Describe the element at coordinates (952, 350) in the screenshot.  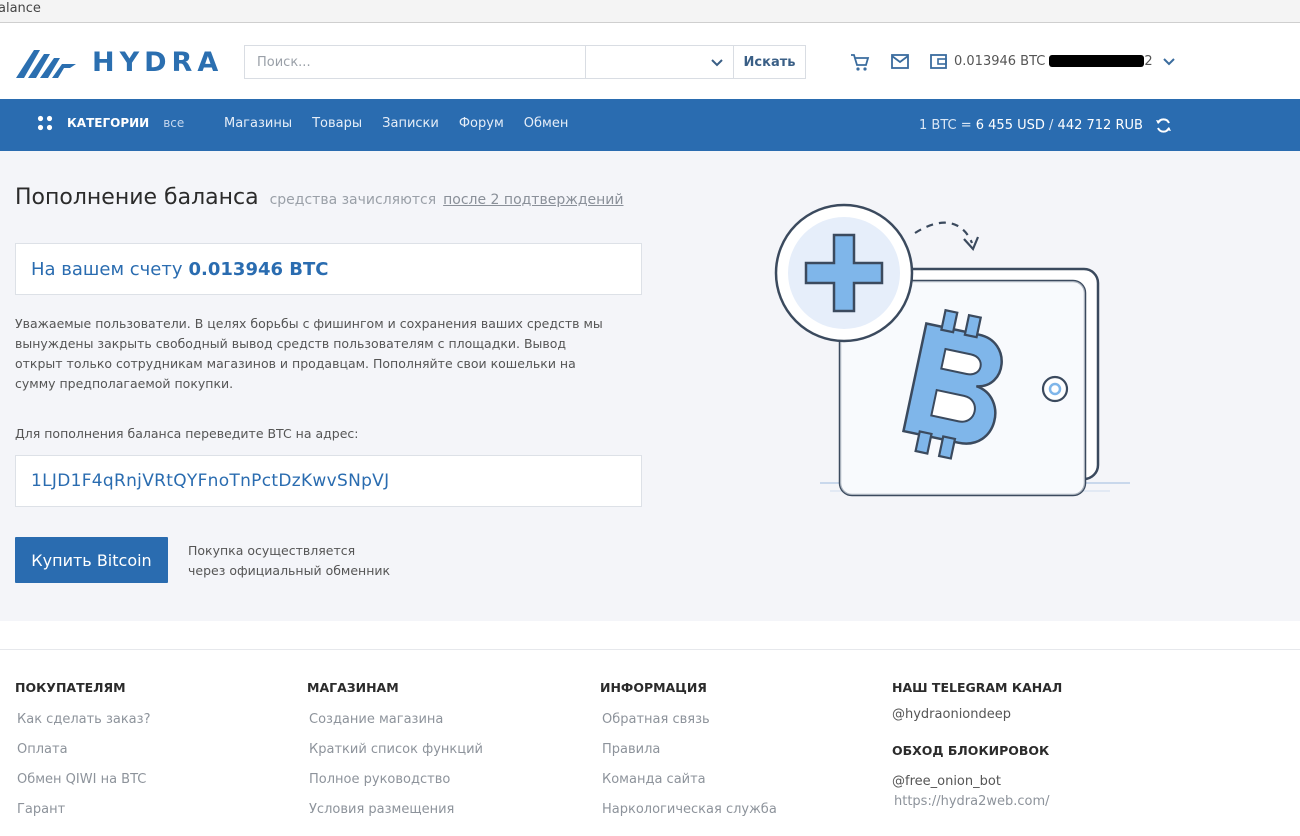
I see `wallet-plus-bitcoin-illustration` at that location.